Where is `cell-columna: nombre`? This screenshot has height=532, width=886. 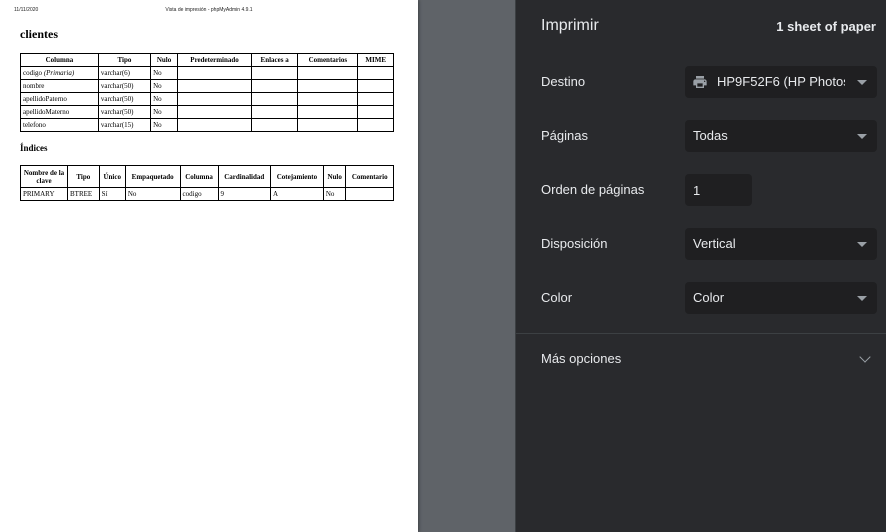
cell-columna: nombre is located at coordinates (59, 86).